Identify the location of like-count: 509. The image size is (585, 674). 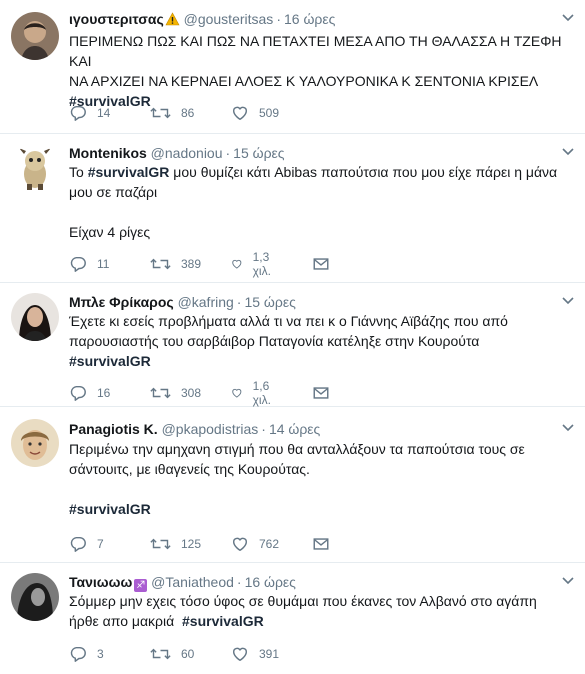
(269, 113).